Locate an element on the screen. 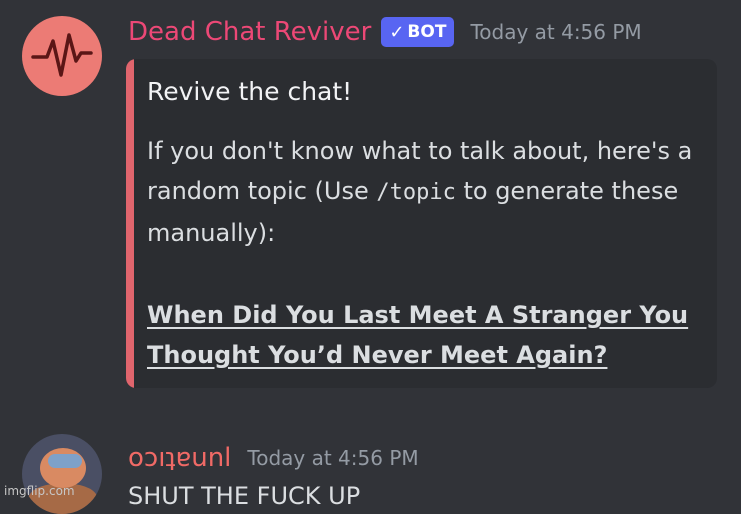 The height and width of the screenshot is (514, 741). watermark: imgflip.com is located at coordinates (39, 491).